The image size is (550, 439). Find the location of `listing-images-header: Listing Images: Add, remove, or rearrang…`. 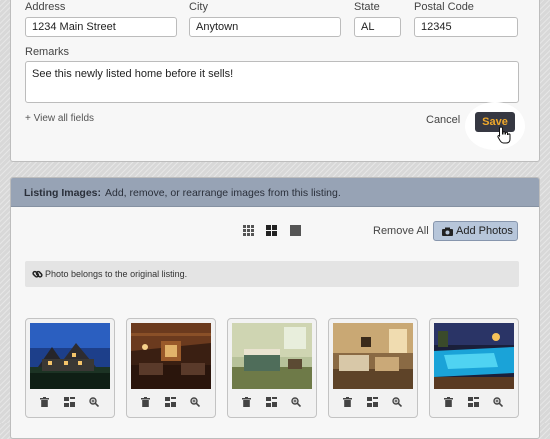

listing-images-header: Listing Images: Add, remove, or rearrang… is located at coordinates (275, 192).